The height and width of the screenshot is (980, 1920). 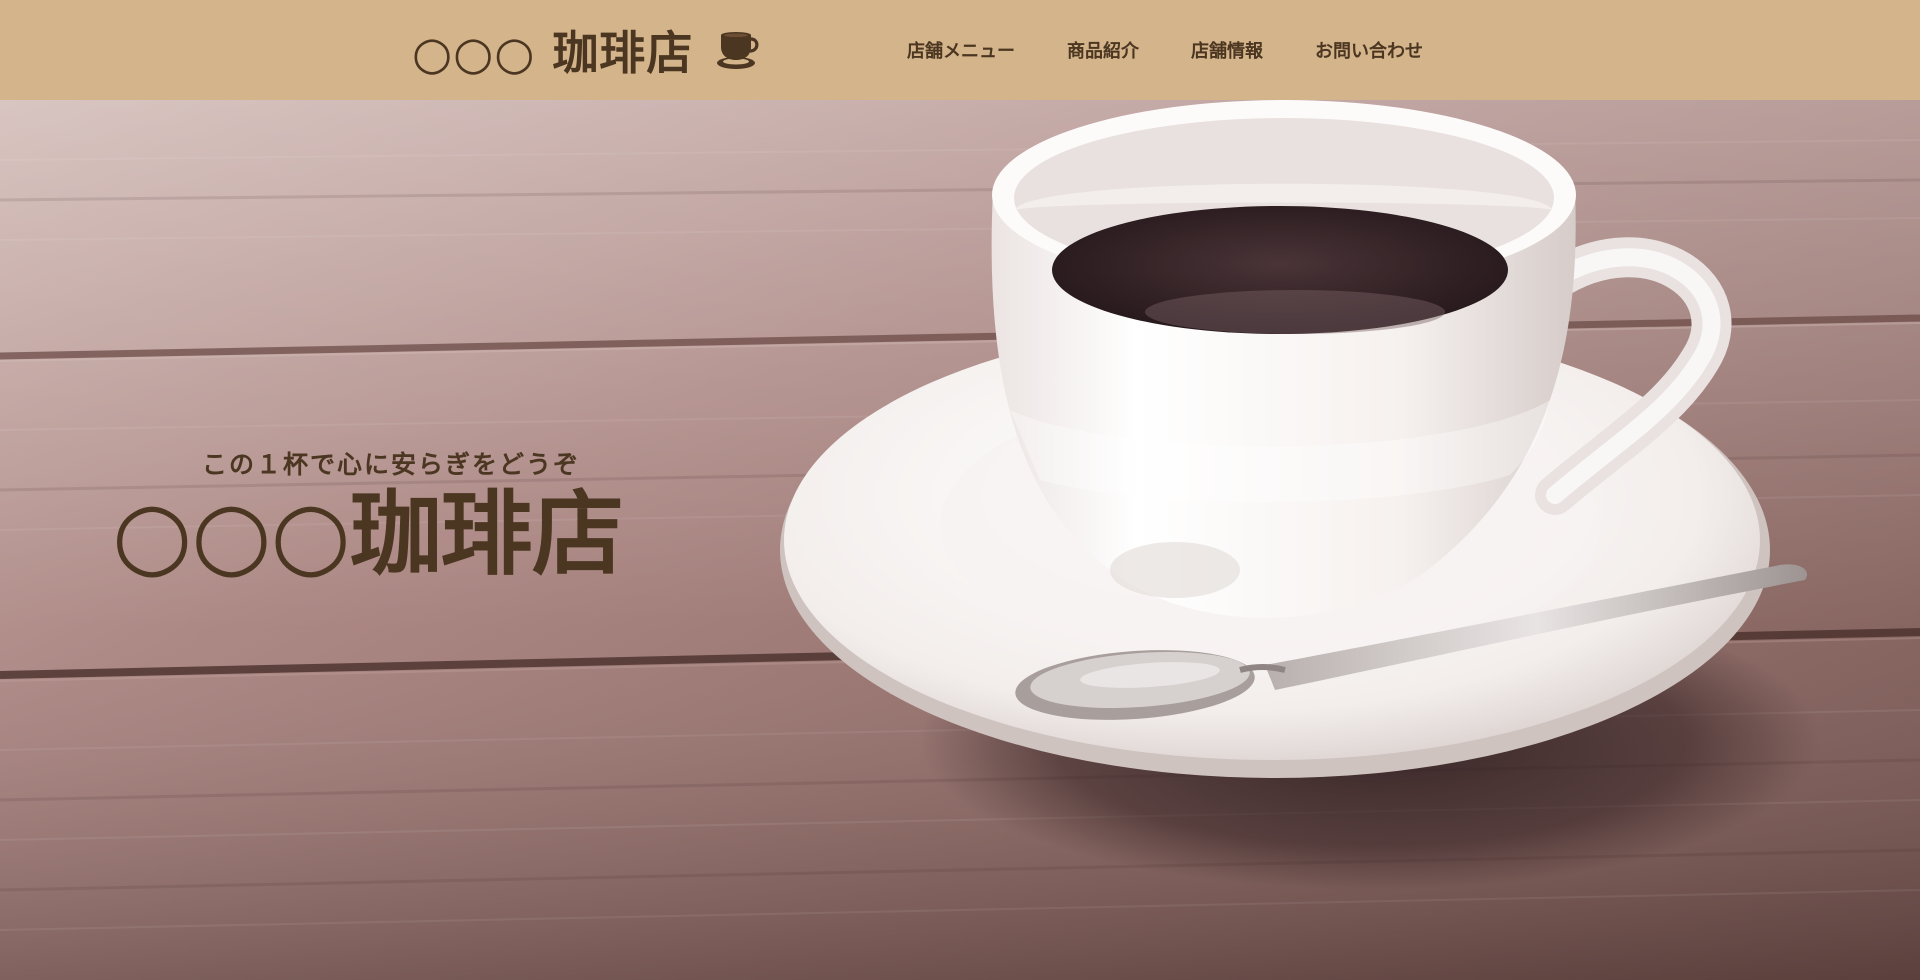 I want to click on hero-copy: この１杯で心に安らぎをどうぞ ○○○珈琲店, so click(x=422, y=516).